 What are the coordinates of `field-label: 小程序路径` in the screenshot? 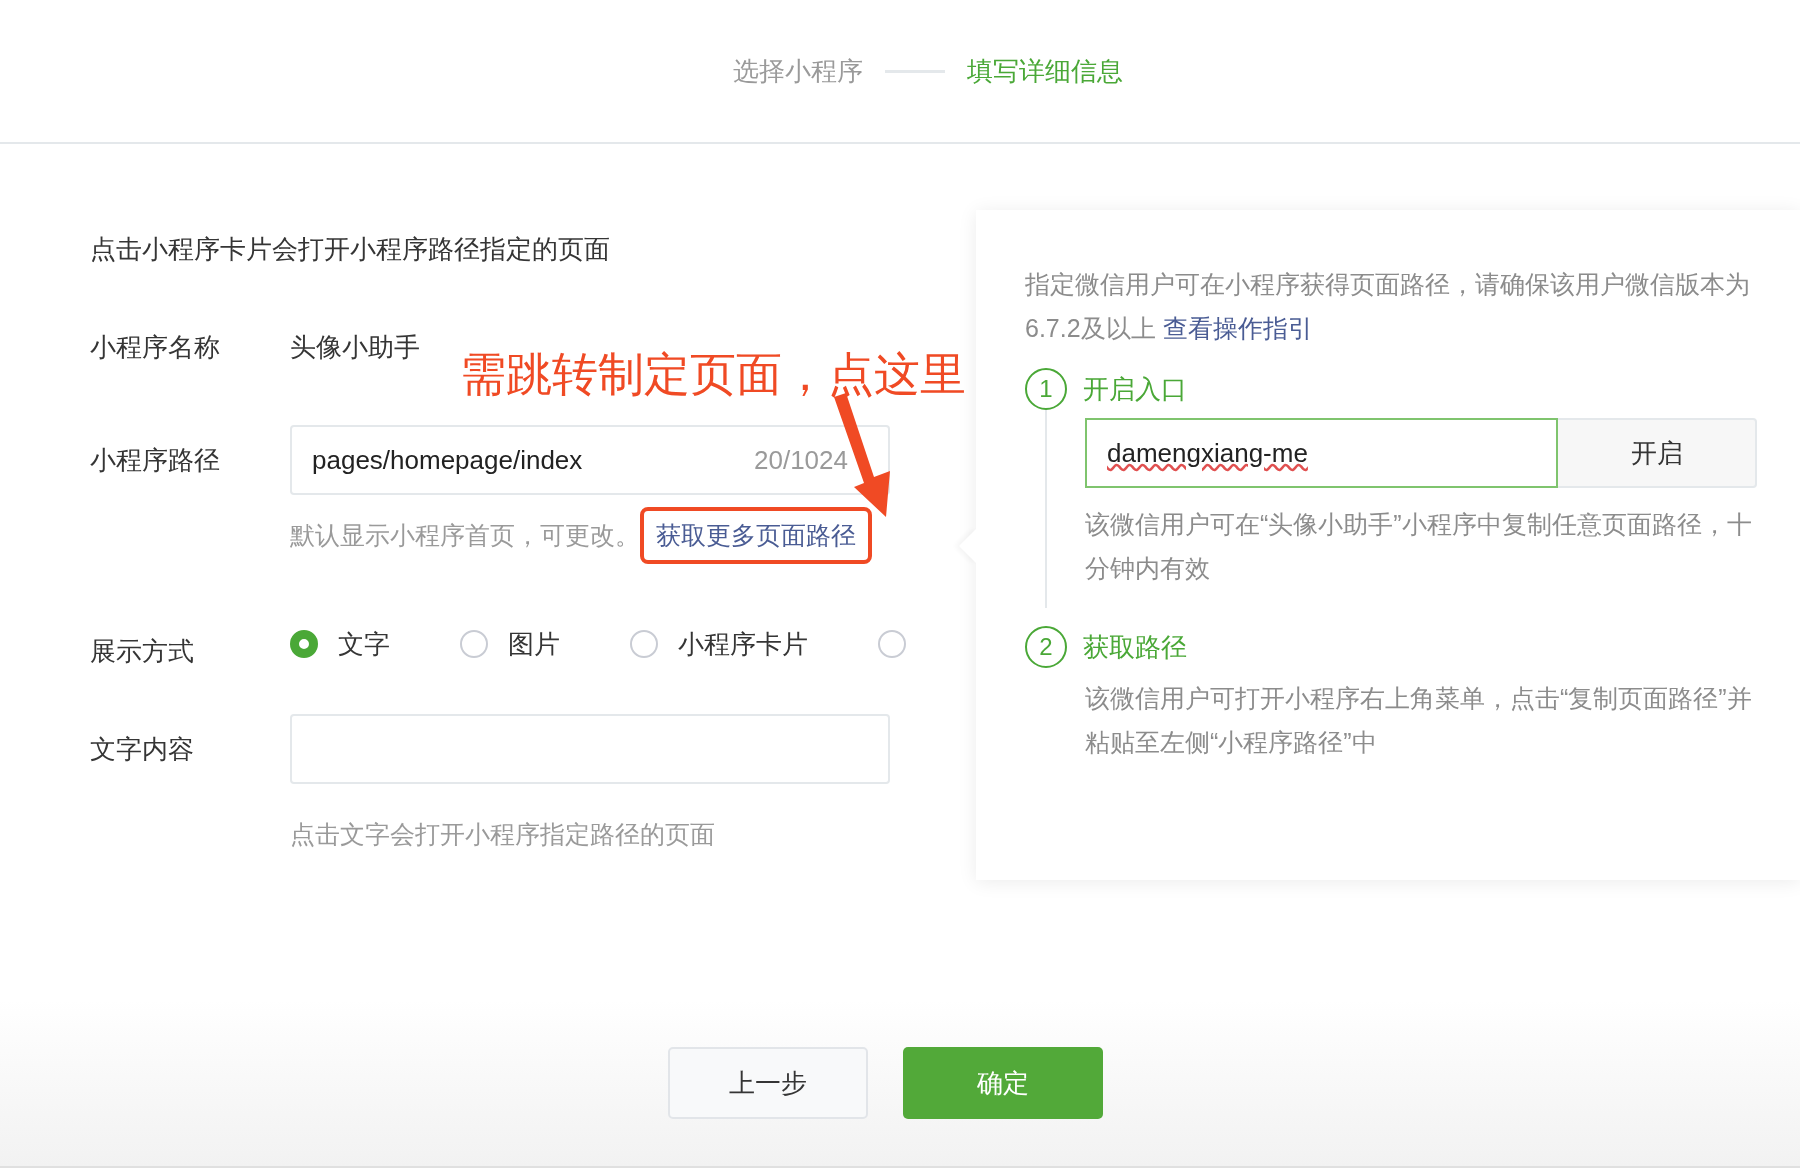 It's located at (155, 460).